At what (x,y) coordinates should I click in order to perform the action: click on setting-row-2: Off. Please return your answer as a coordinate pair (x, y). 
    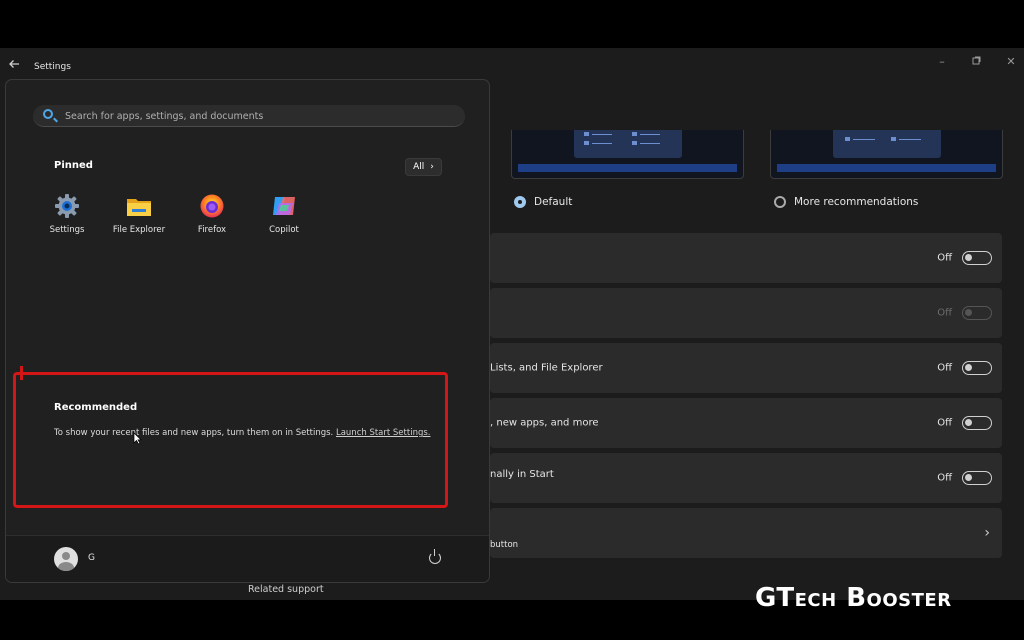
    Looking at the image, I should click on (746, 313).